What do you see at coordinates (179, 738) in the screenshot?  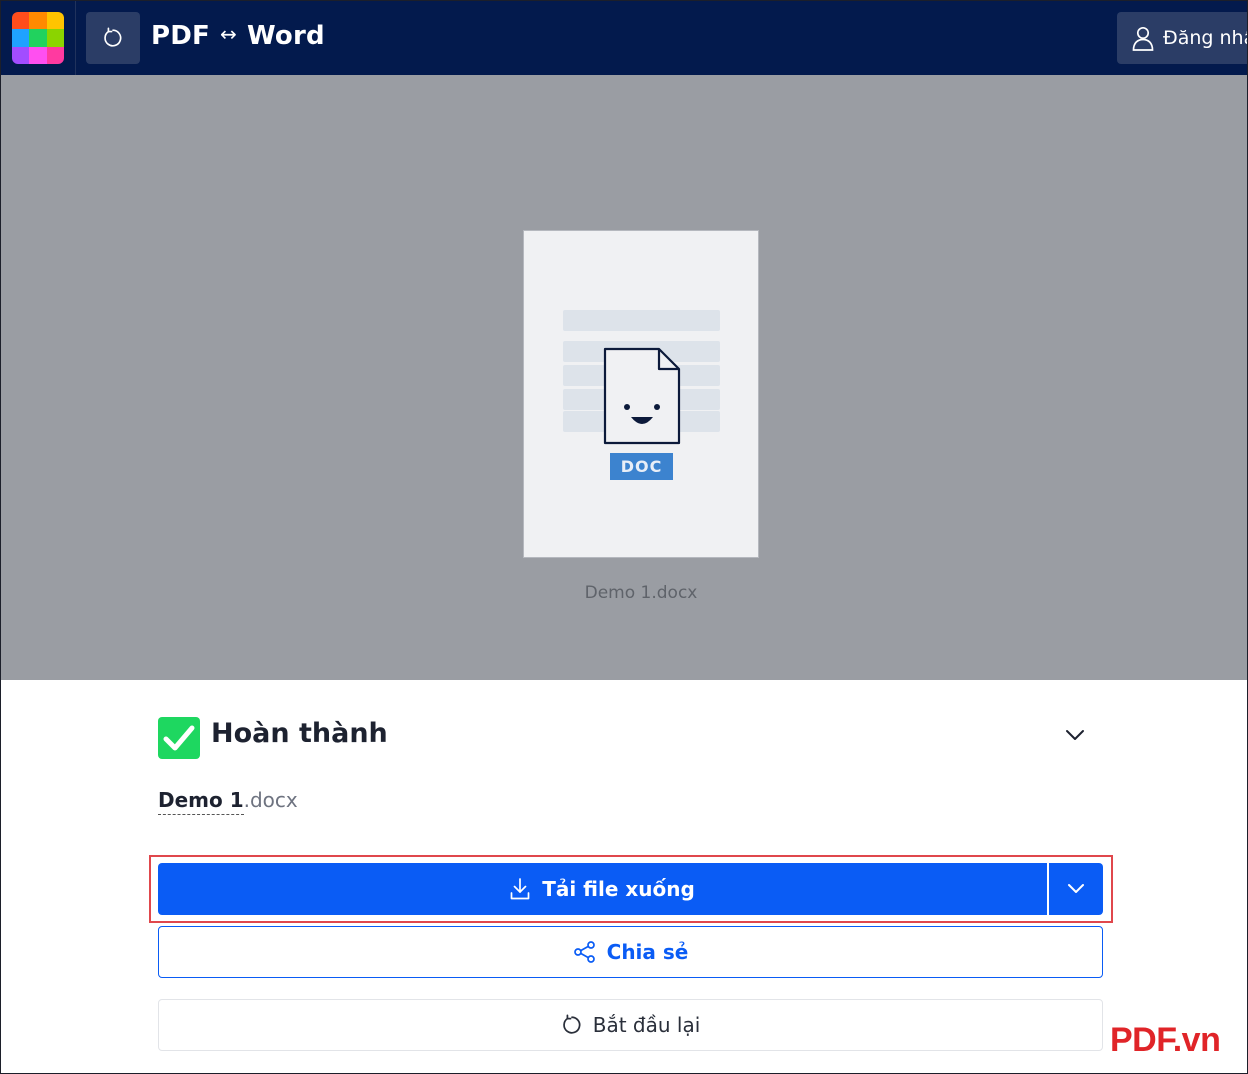 I see `success-check-icon` at bounding box center [179, 738].